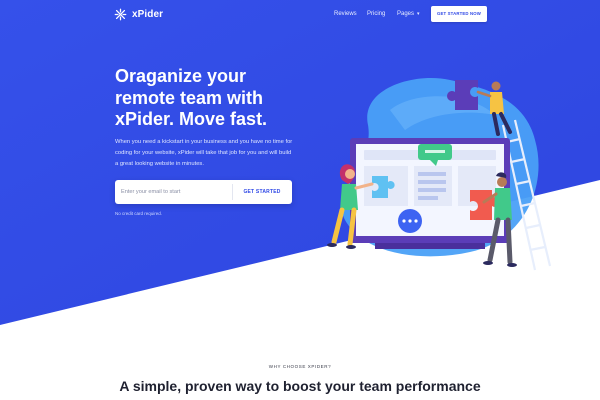 The height and width of the screenshot is (400, 600). I want to click on nav-link-pages: Pages ▾, so click(408, 14).